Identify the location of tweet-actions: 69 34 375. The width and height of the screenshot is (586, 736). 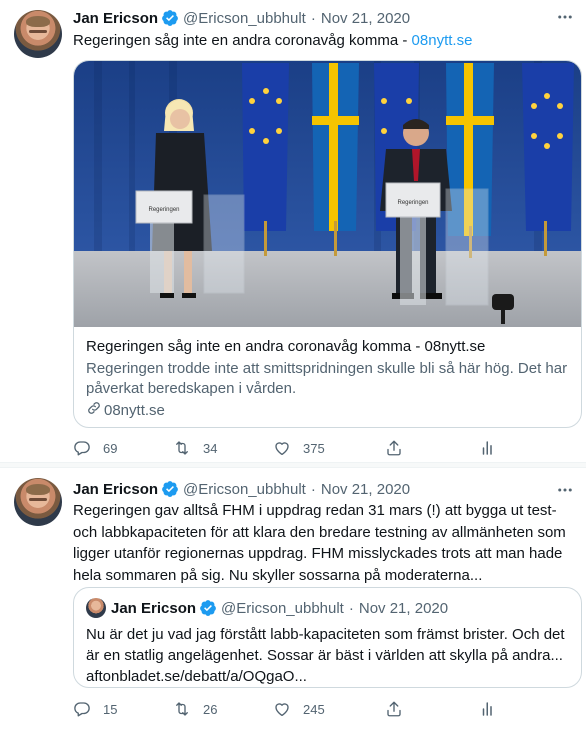
(288, 448).